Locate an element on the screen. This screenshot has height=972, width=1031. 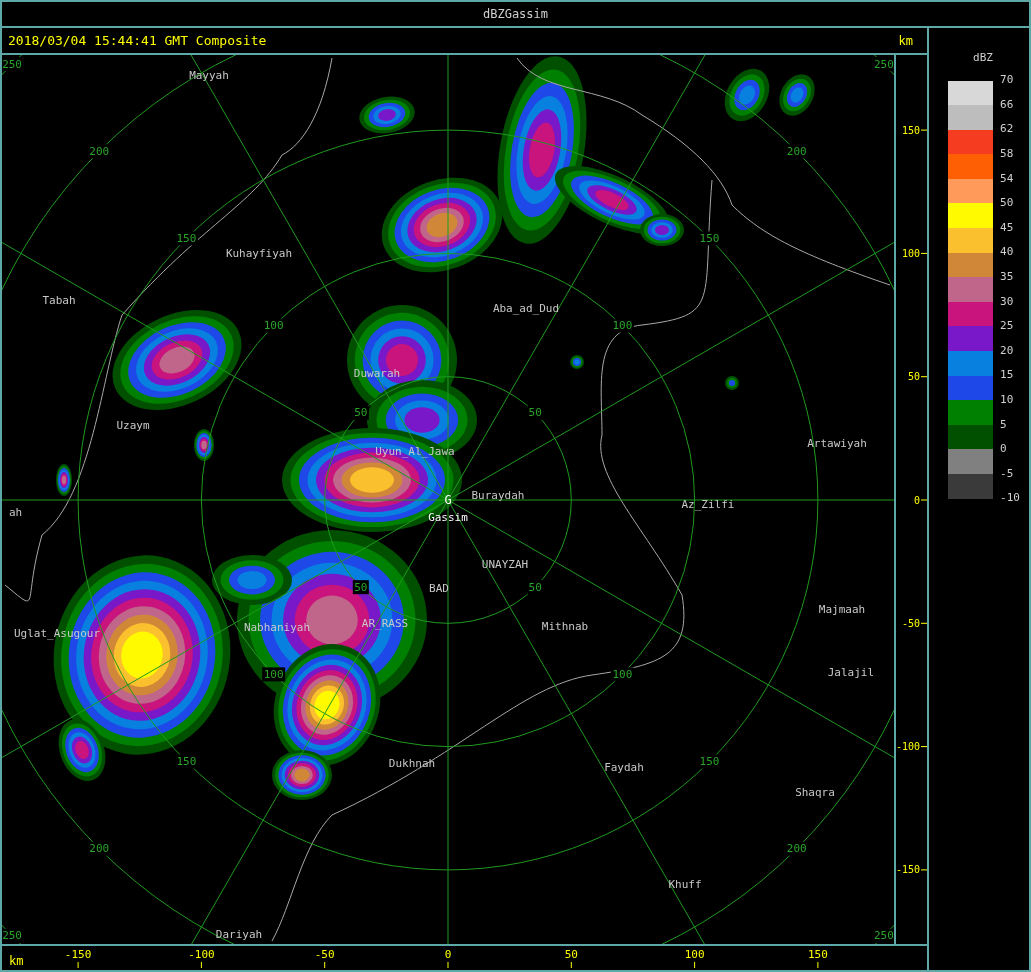
place-label: Uyun_Al_Jawa is located at coordinates (415, 451).